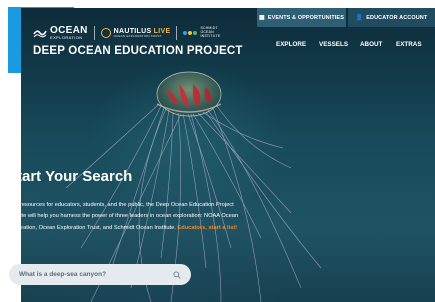 This screenshot has width=435, height=302. I want to click on educator-label: EDUCATOR ACCOUNT, so click(397, 17).